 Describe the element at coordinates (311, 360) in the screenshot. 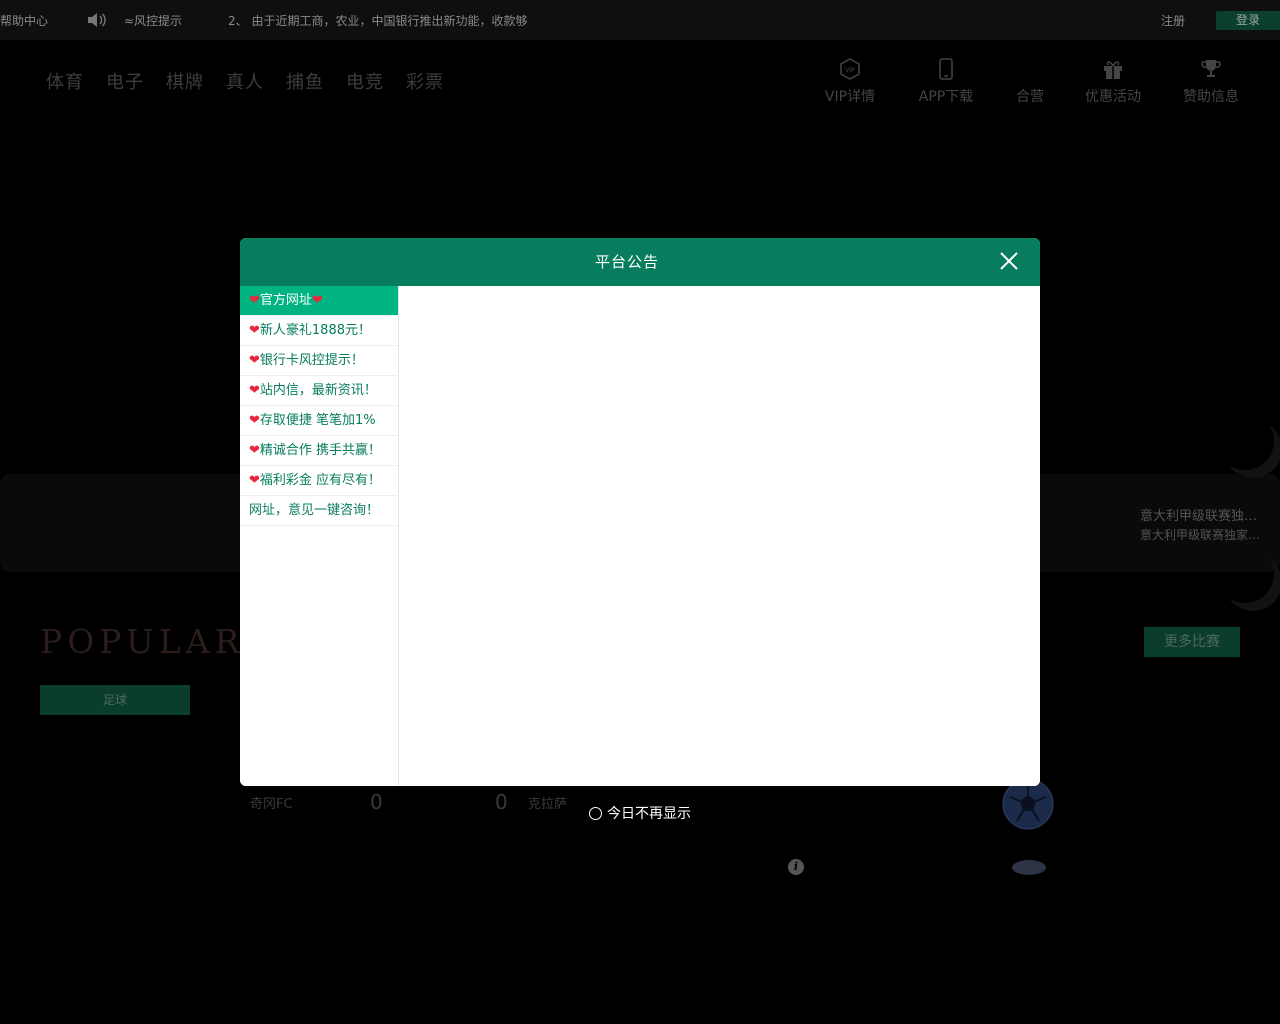

I see `notice-item-label: 银行卡风控提示！` at that location.